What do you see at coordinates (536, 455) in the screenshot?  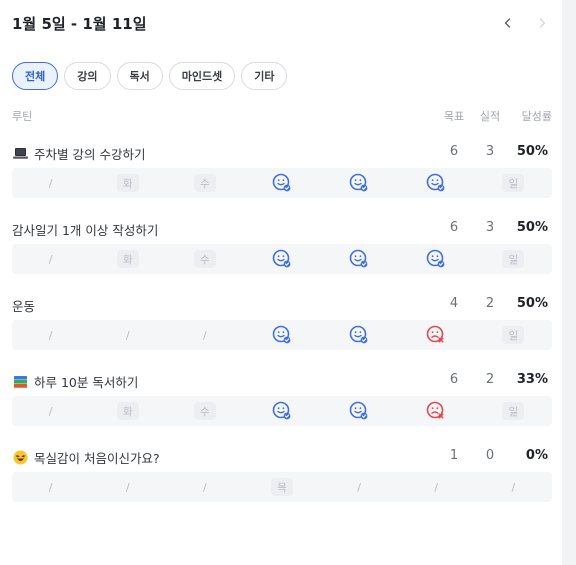 I see `routine-rate: 0%` at bounding box center [536, 455].